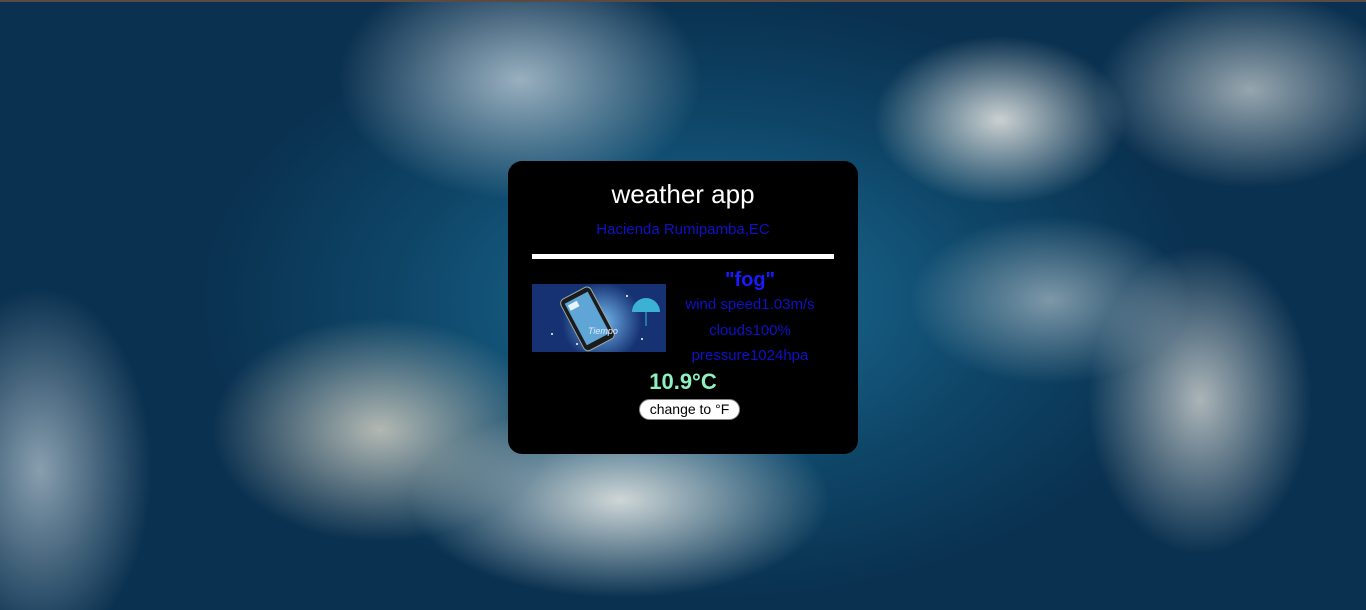 This screenshot has height=610, width=1366. Describe the element at coordinates (683, 229) in the screenshot. I see `location-label: Hacienda Rumipamba,EC` at that location.